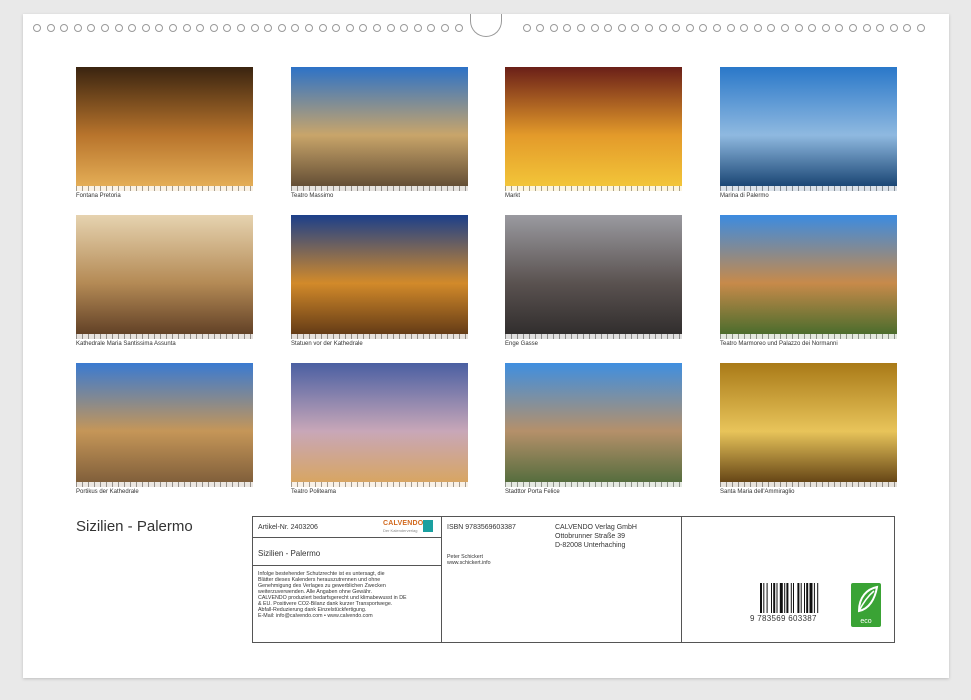  I want to click on photo-kathedrale, so click(164, 277).